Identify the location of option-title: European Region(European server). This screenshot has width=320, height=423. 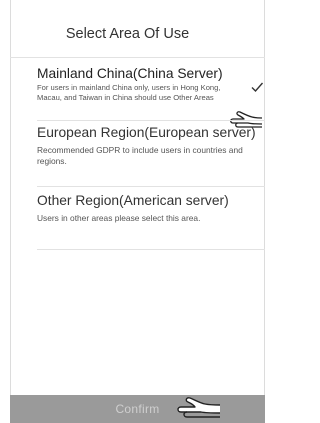
(146, 132).